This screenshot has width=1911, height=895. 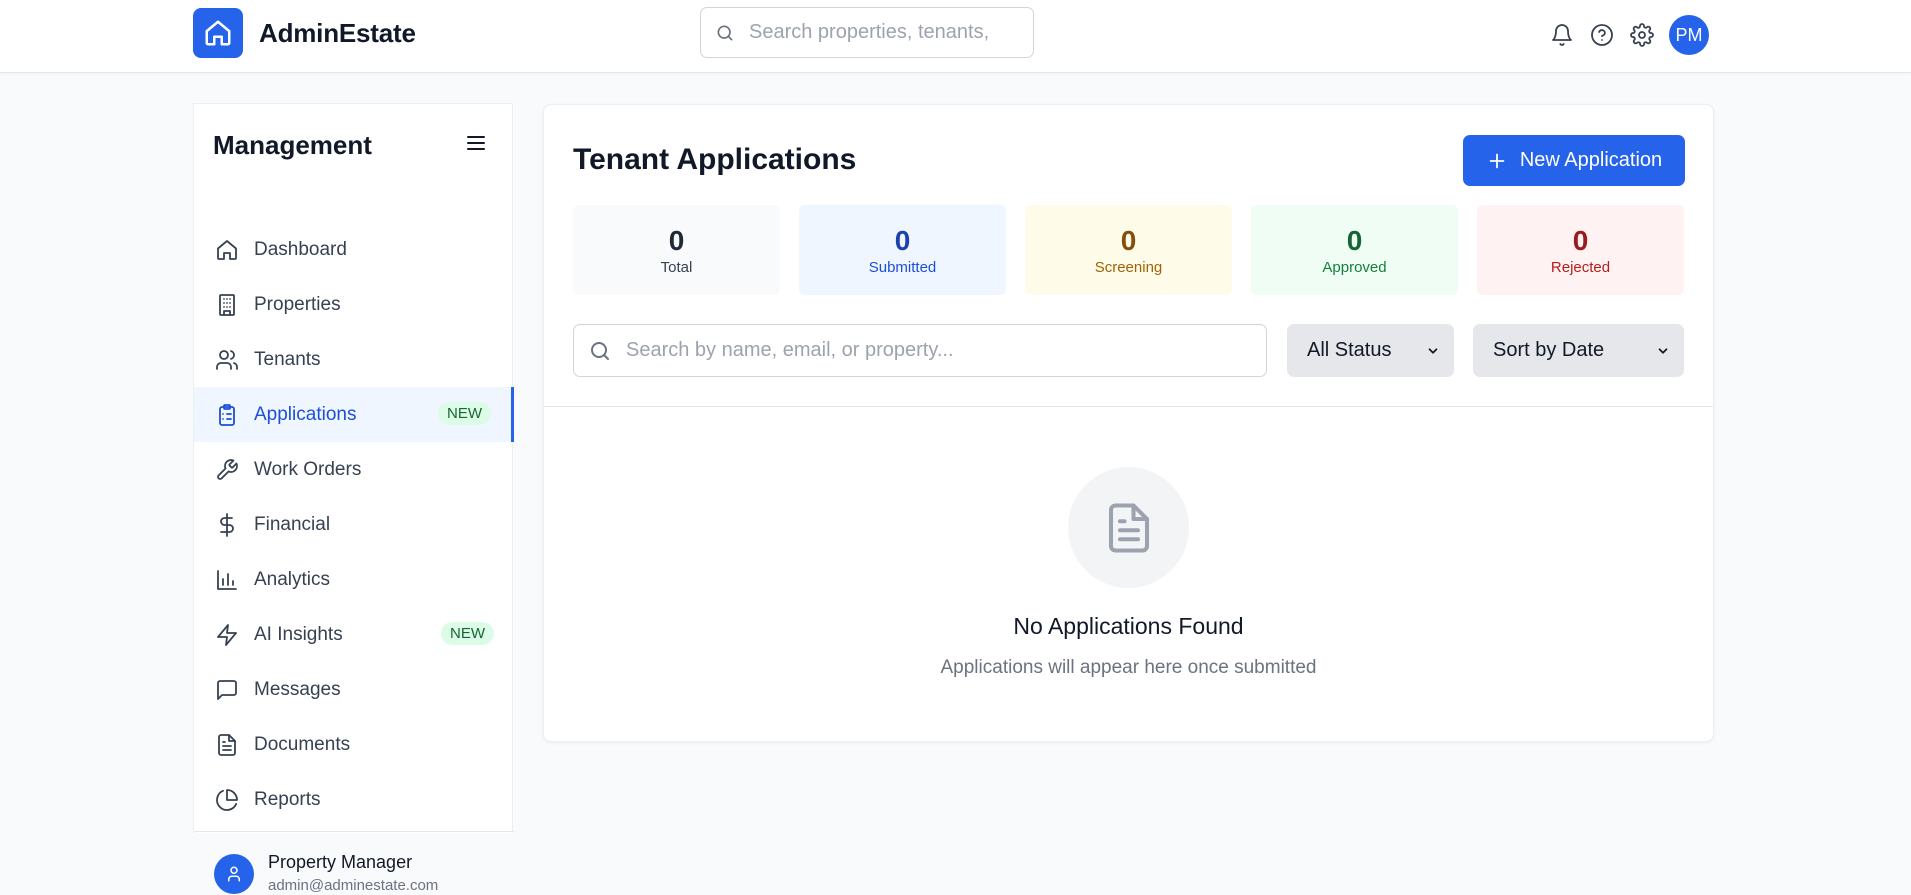 I want to click on help-icon, so click(x=1602, y=35).